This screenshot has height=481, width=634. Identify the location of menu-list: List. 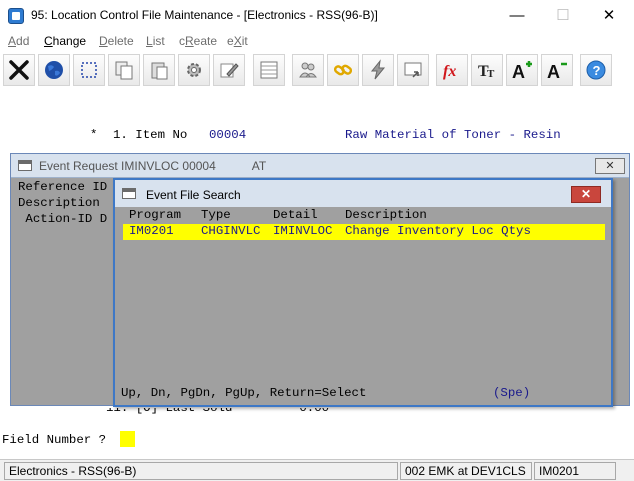
(155, 41).